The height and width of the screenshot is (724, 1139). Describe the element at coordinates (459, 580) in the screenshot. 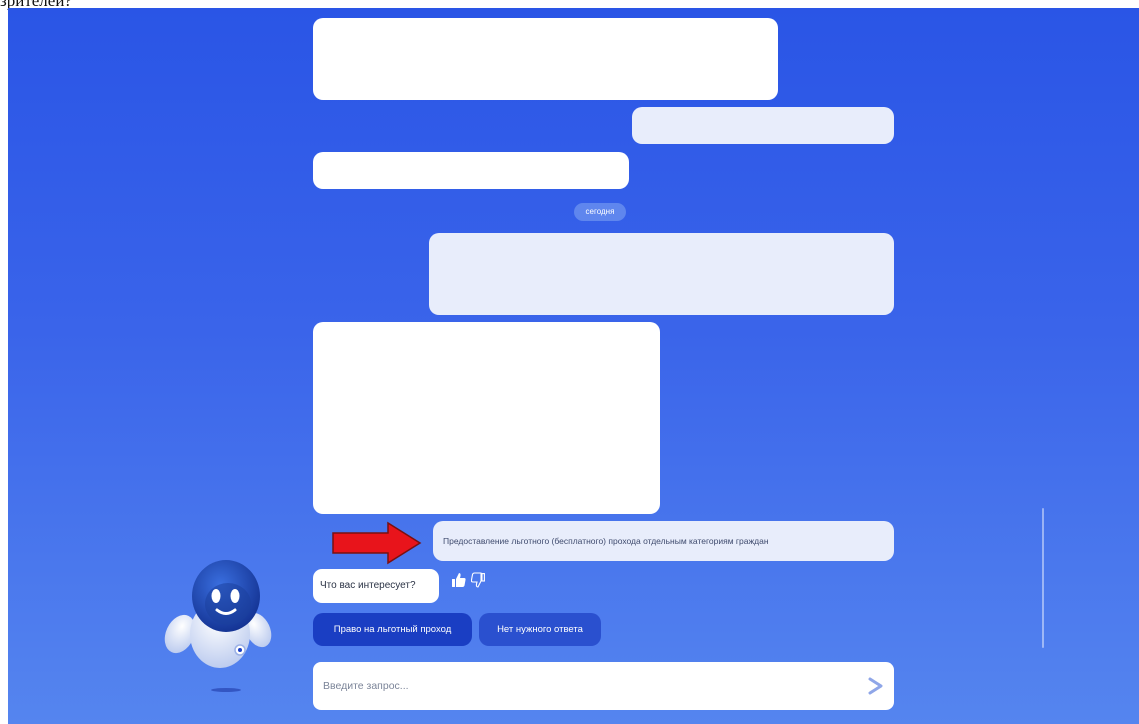

I see `thumbs-up-icon` at that location.